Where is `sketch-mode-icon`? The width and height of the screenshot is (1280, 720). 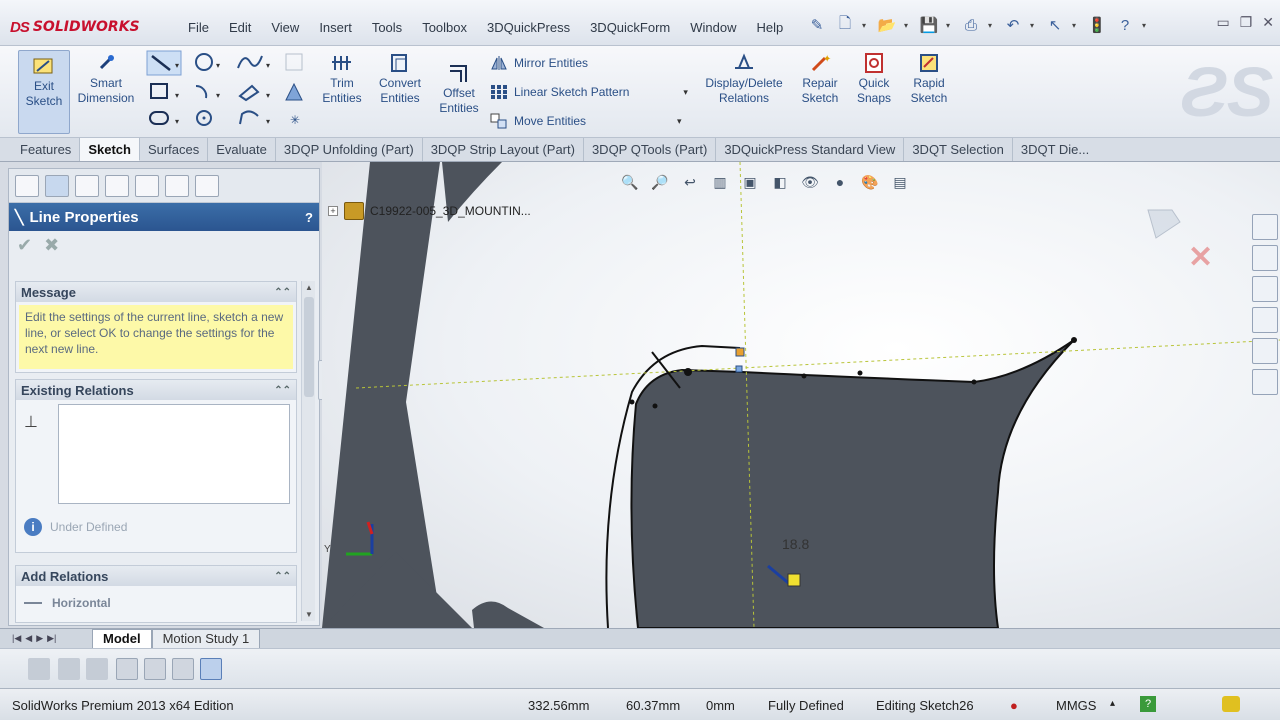 sketch-mode-icon is located at coordinates (211, 669).